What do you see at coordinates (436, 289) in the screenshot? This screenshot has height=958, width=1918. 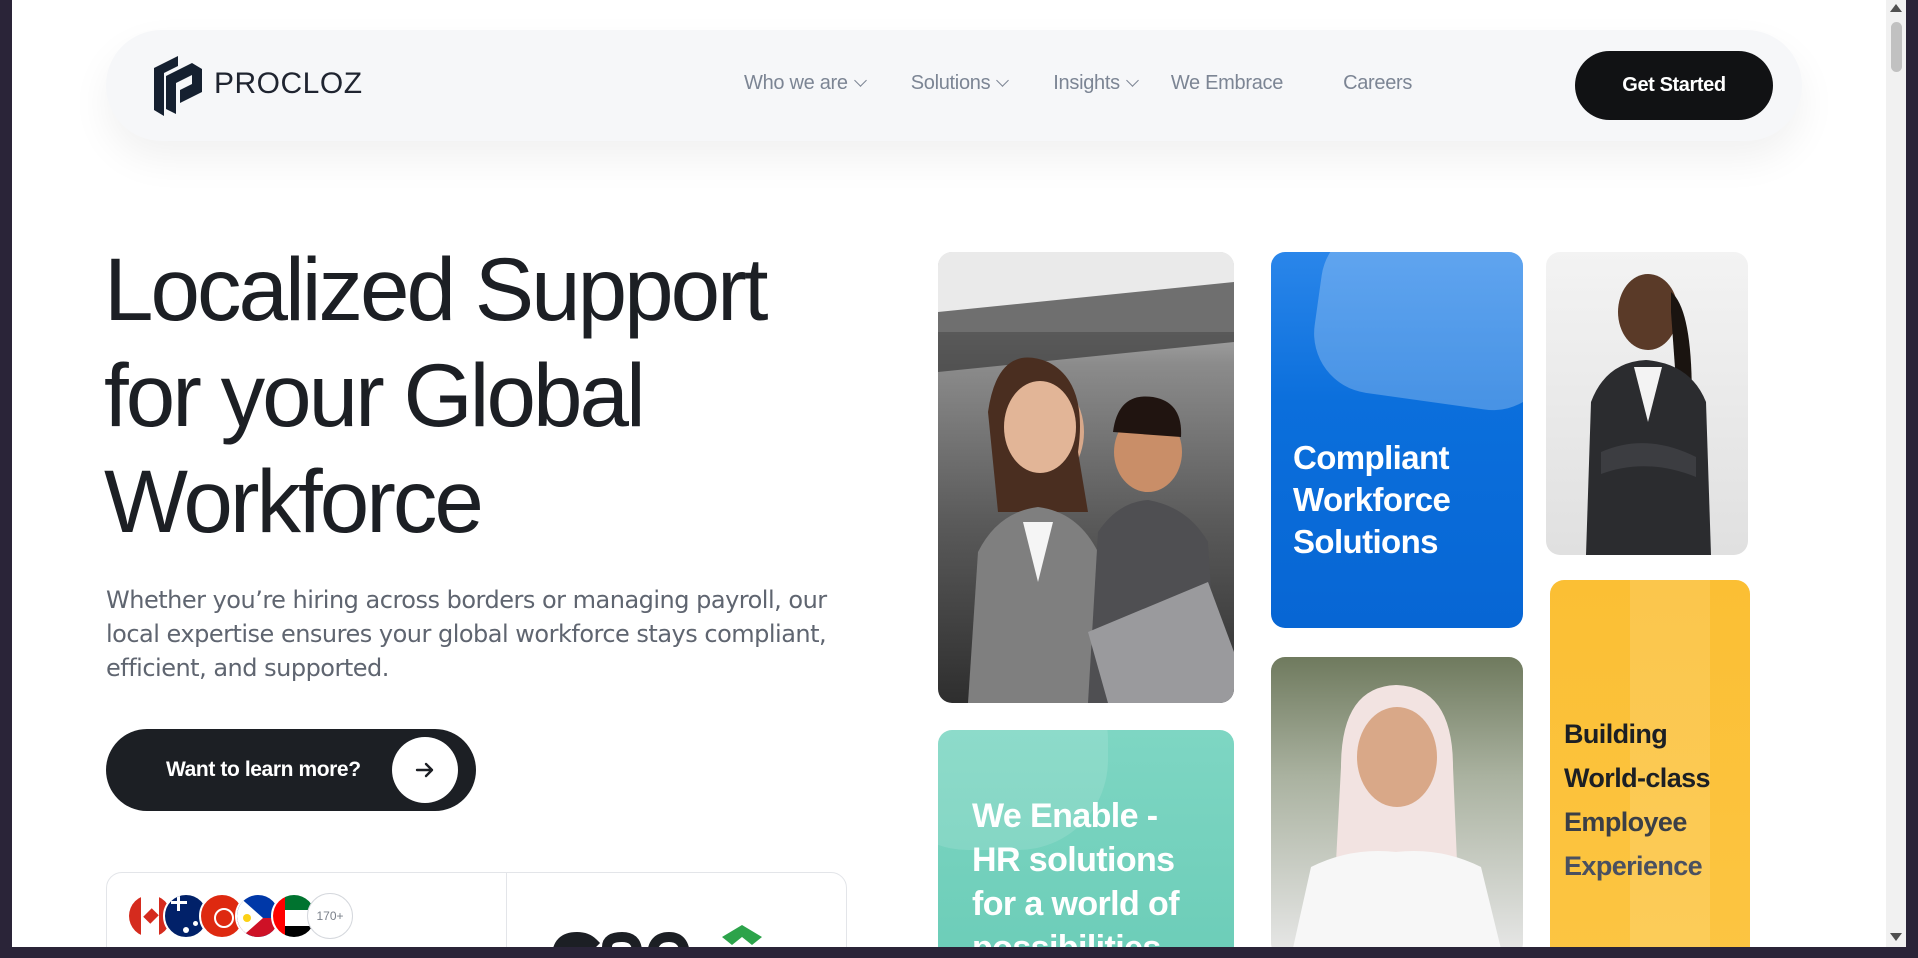 I see `hero-title-line: Localized Support` at bounding box center [436, 289].